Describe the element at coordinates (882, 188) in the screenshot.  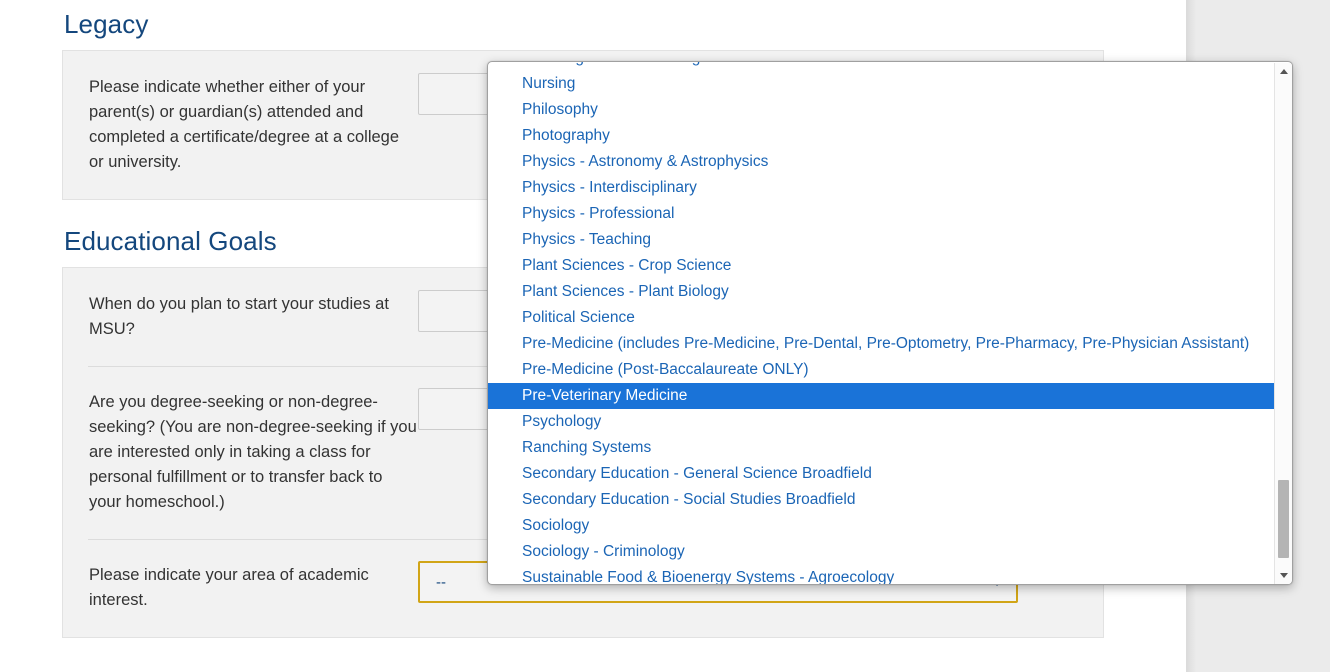
I see `dropdown-option: Physics - Interdisciplinary` at that location.